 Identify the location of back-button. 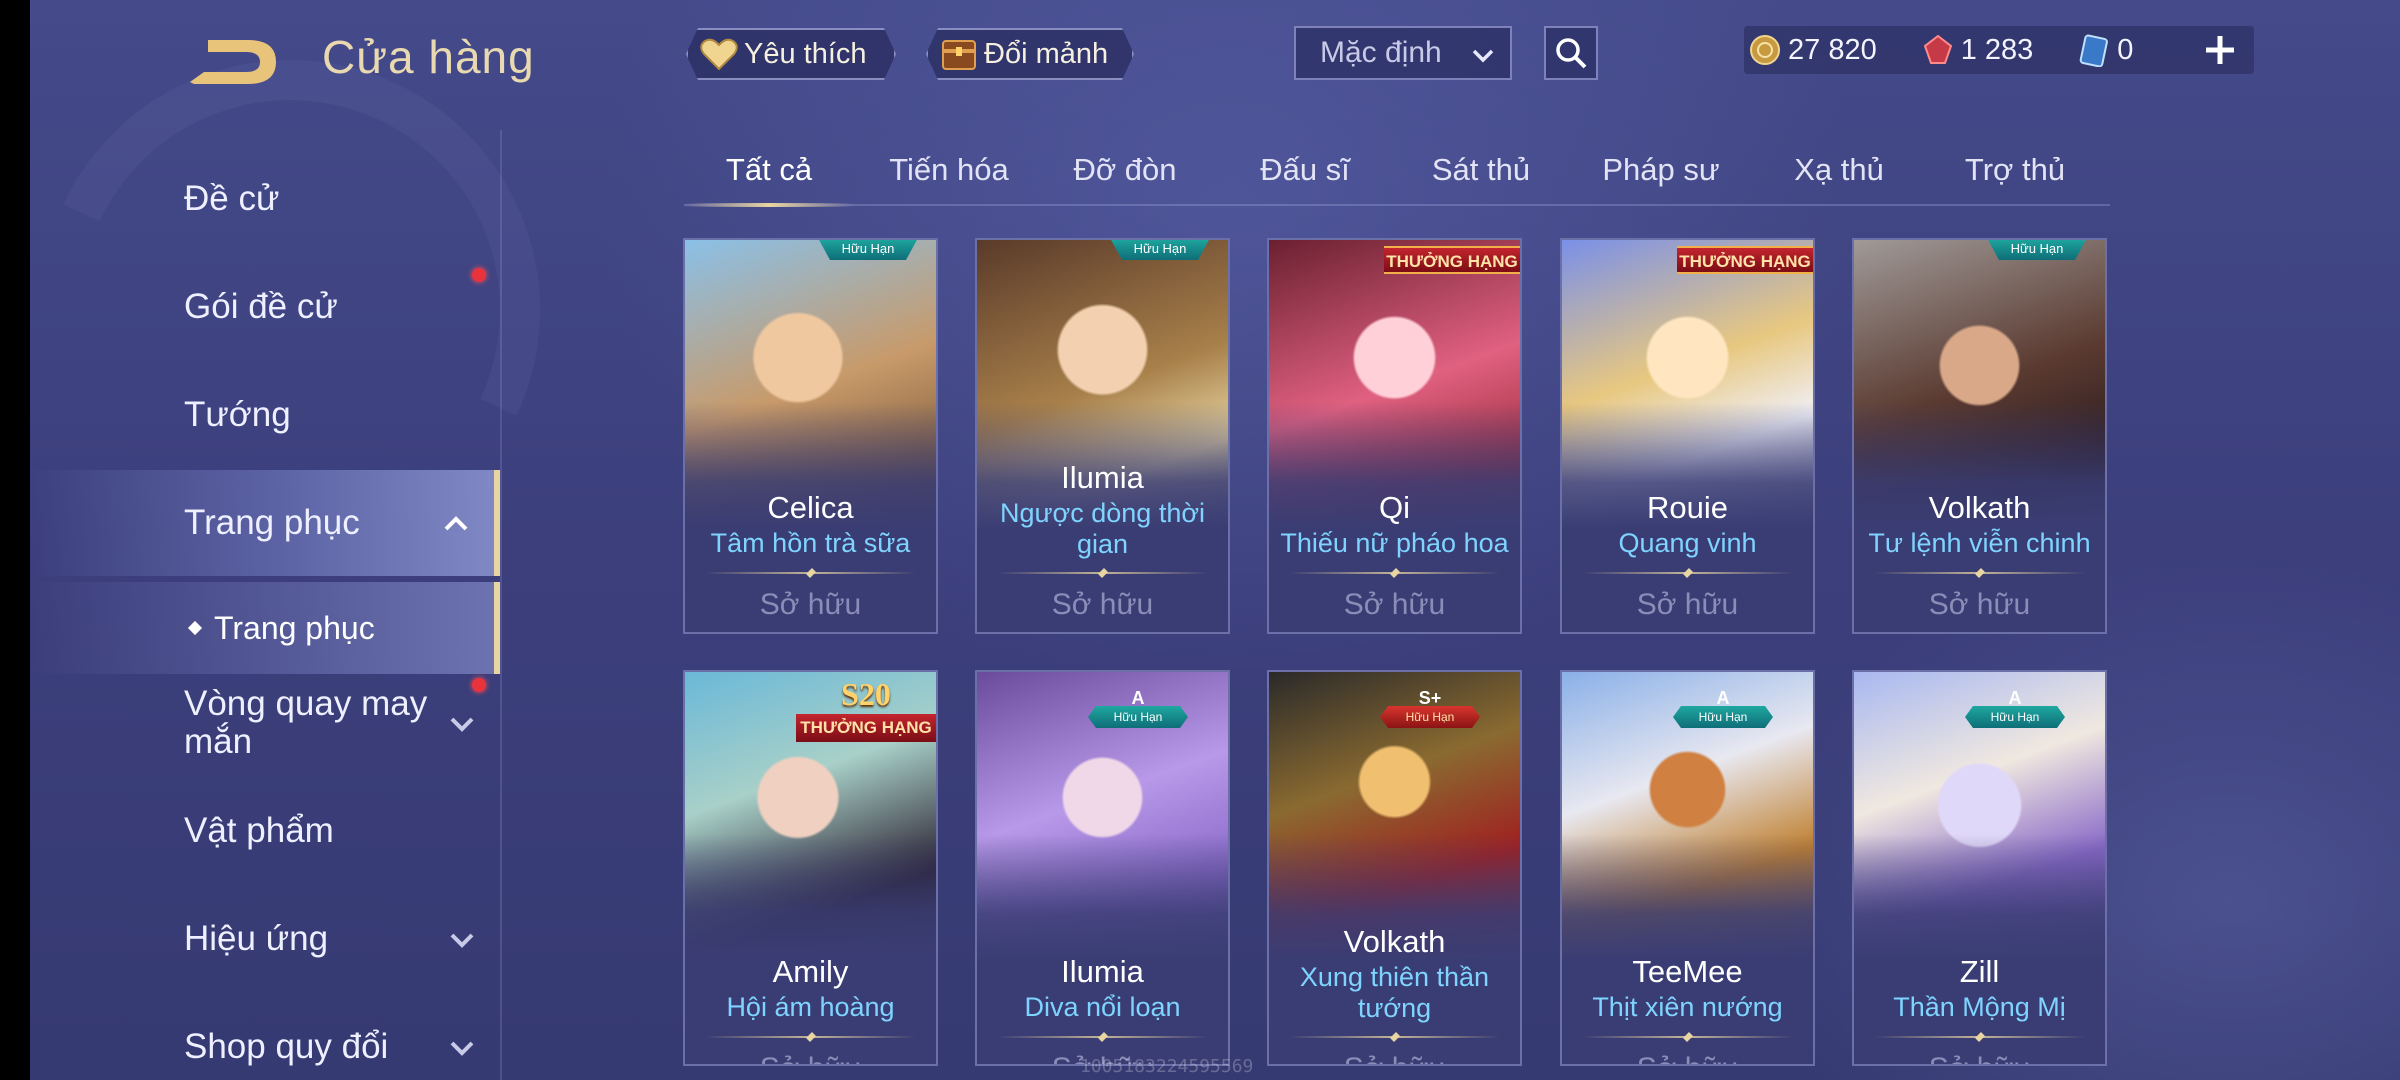
(234, 62).